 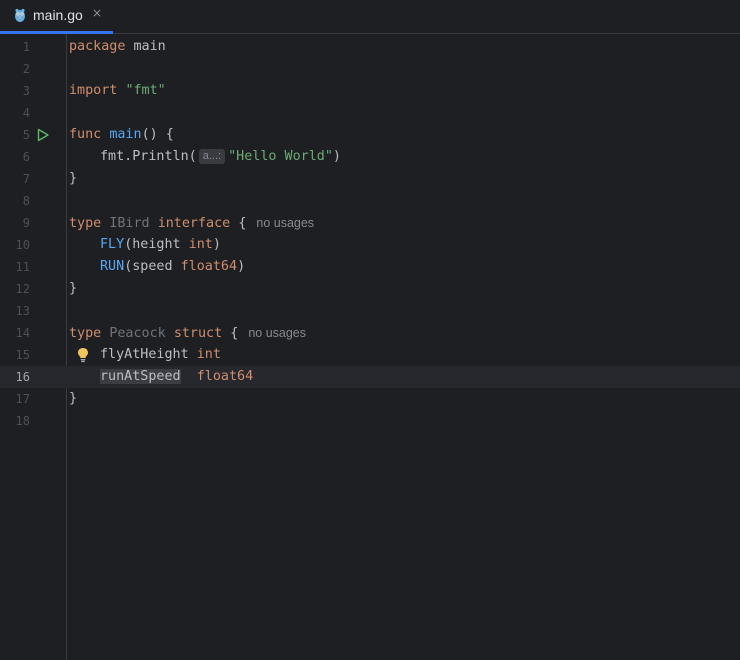 What do you see at coordinates (370, 157) in the screenshot?
I see `code-line: 6 fmt.Println(a...: "Hello World")` at bounding box center [370, 157].